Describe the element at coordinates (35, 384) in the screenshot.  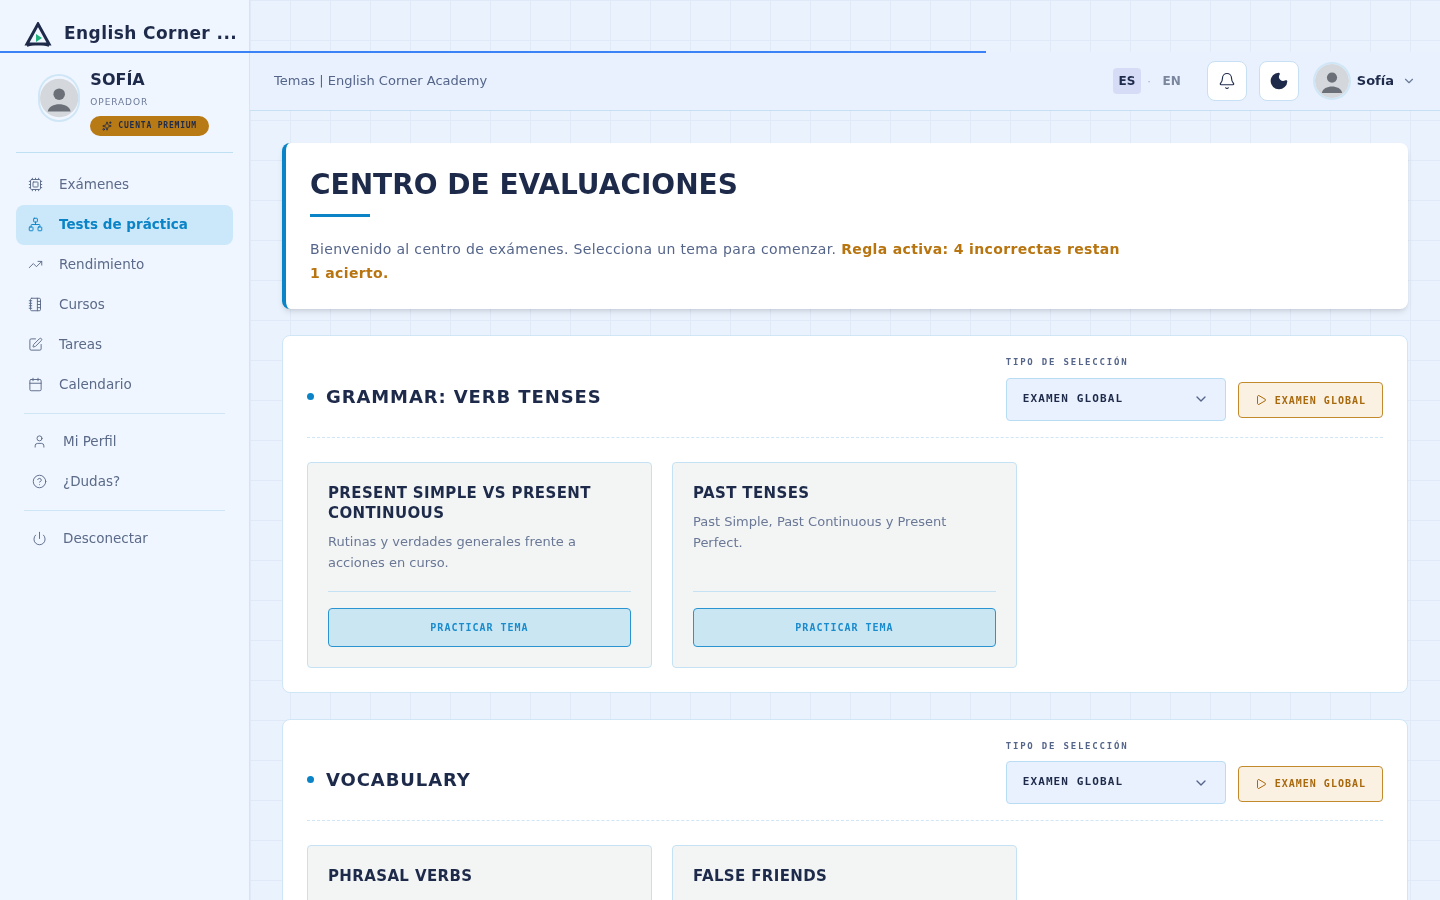
I see `calendar-icon` at that location.